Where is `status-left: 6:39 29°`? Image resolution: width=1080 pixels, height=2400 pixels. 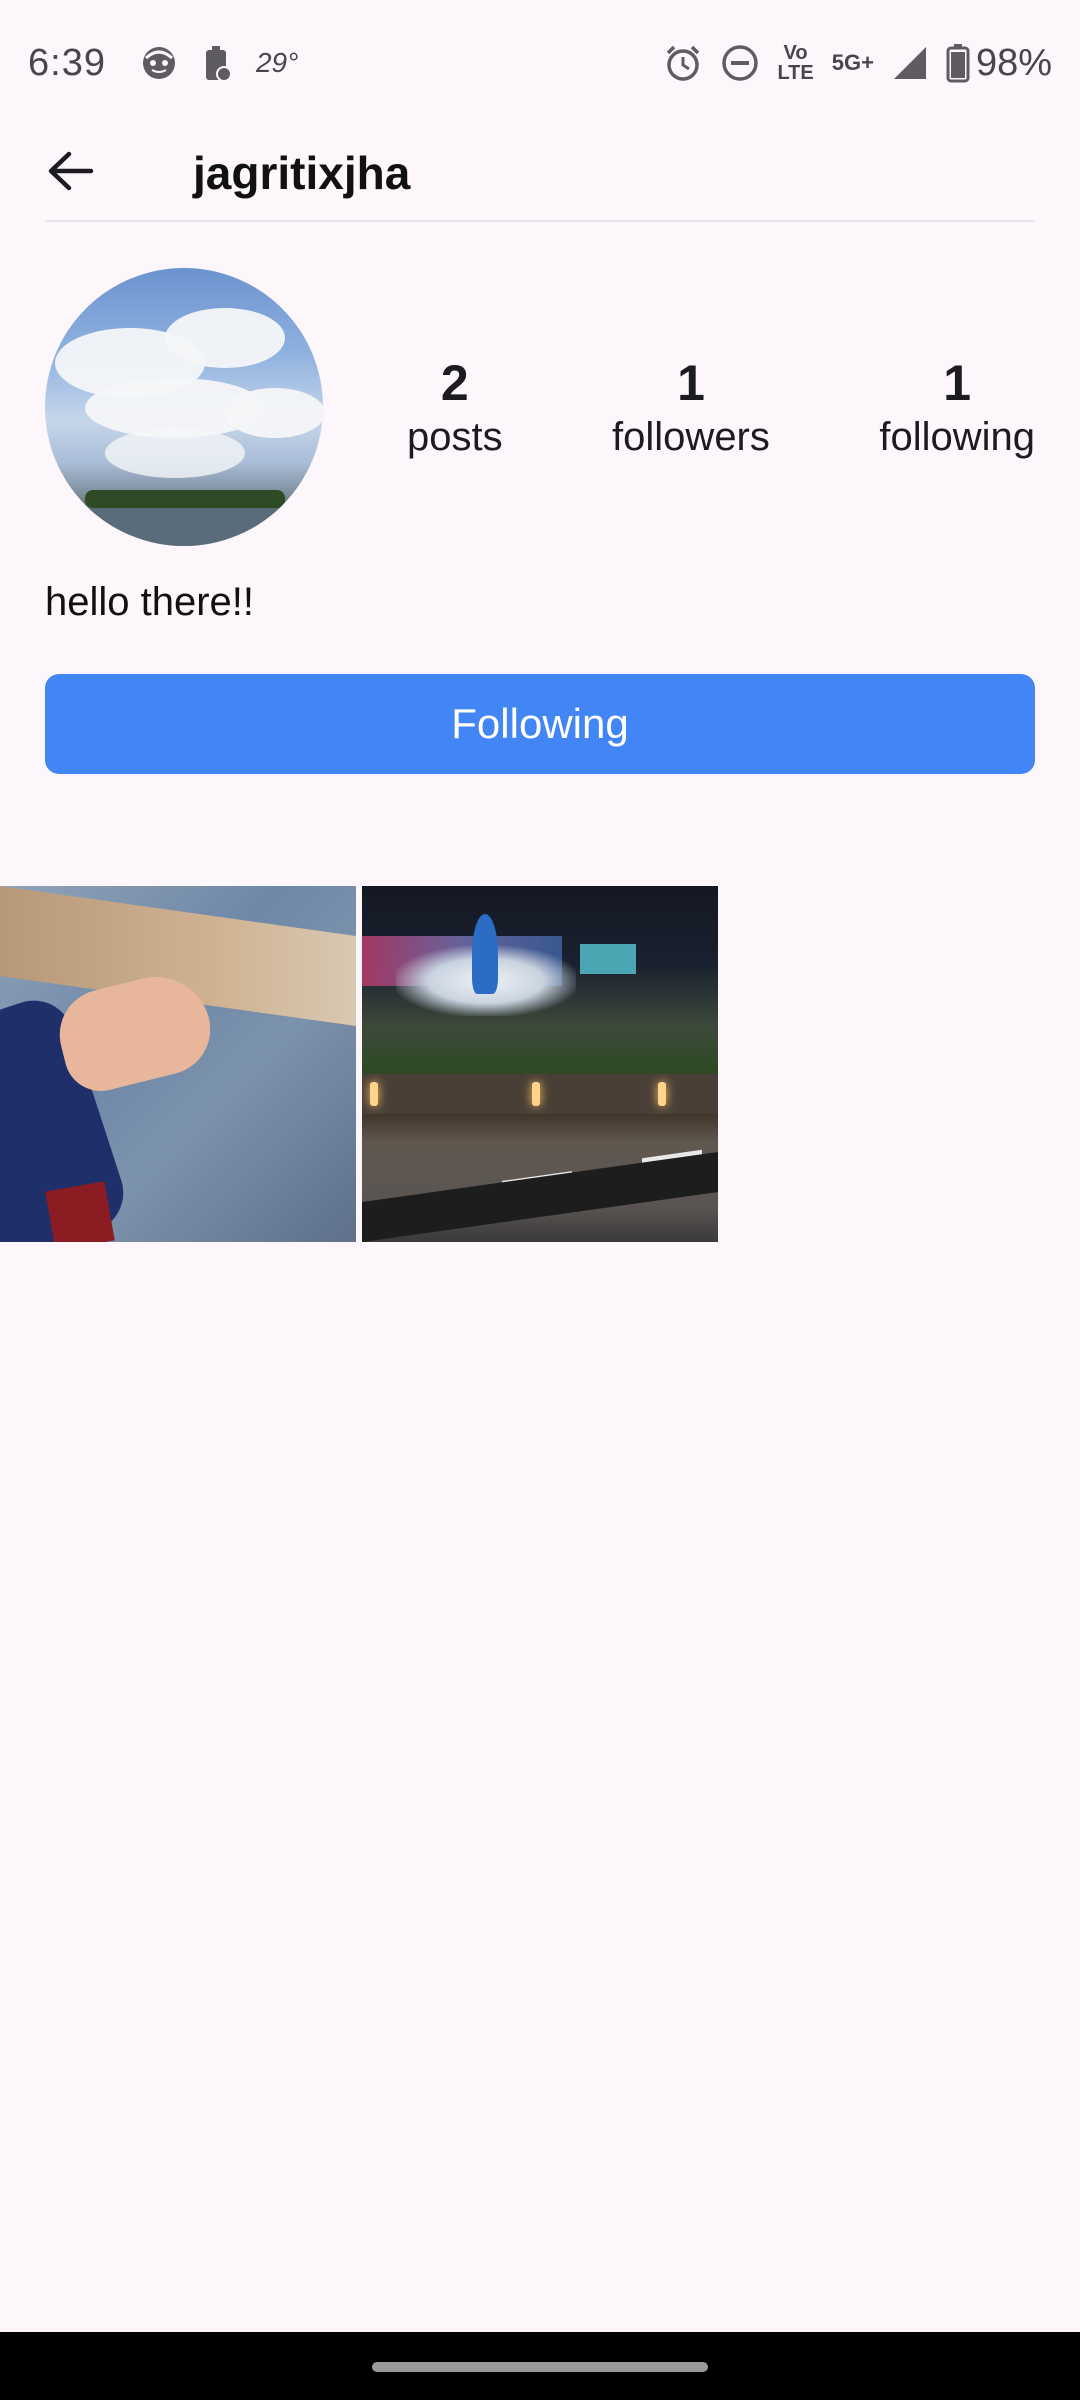 status-left: 6:39 29° is located at coordinates (163, 63).